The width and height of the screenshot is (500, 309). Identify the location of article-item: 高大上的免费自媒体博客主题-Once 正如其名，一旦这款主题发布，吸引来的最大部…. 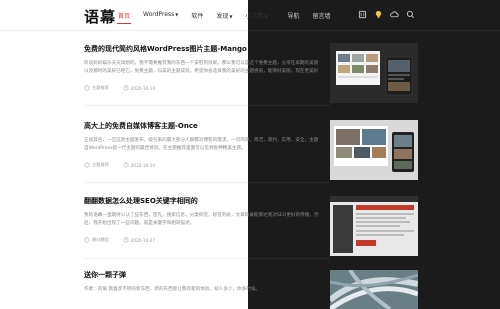
(209, 144).